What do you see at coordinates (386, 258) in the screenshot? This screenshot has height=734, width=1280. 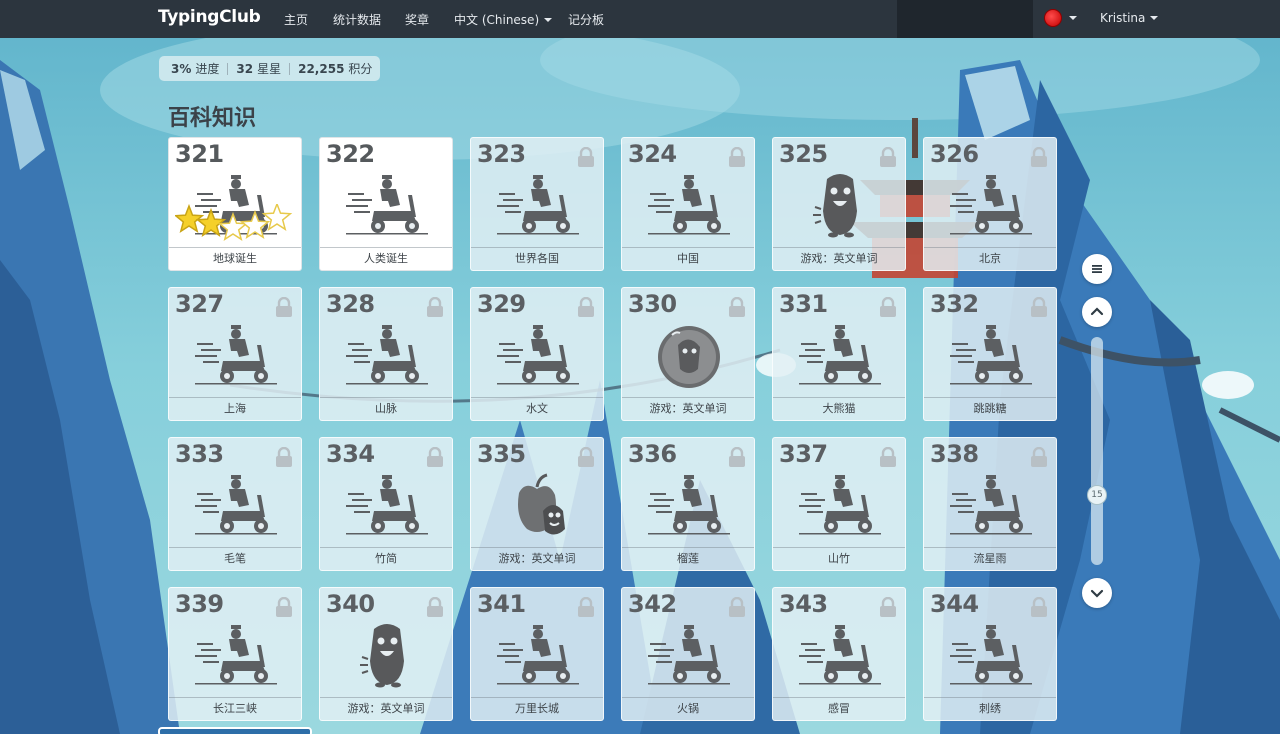 I see `lesson-title: 人类诞生` at bounding box center [386, 258].